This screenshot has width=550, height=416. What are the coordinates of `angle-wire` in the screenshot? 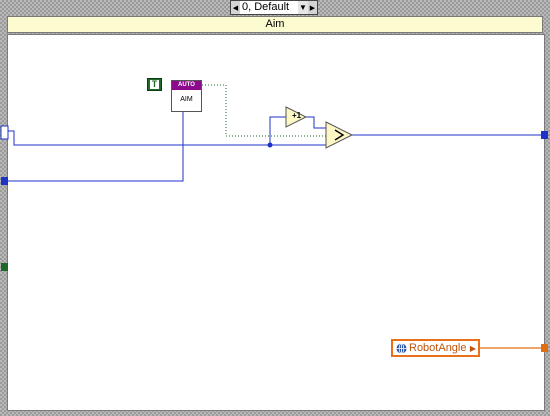 It's located at (167, 138).